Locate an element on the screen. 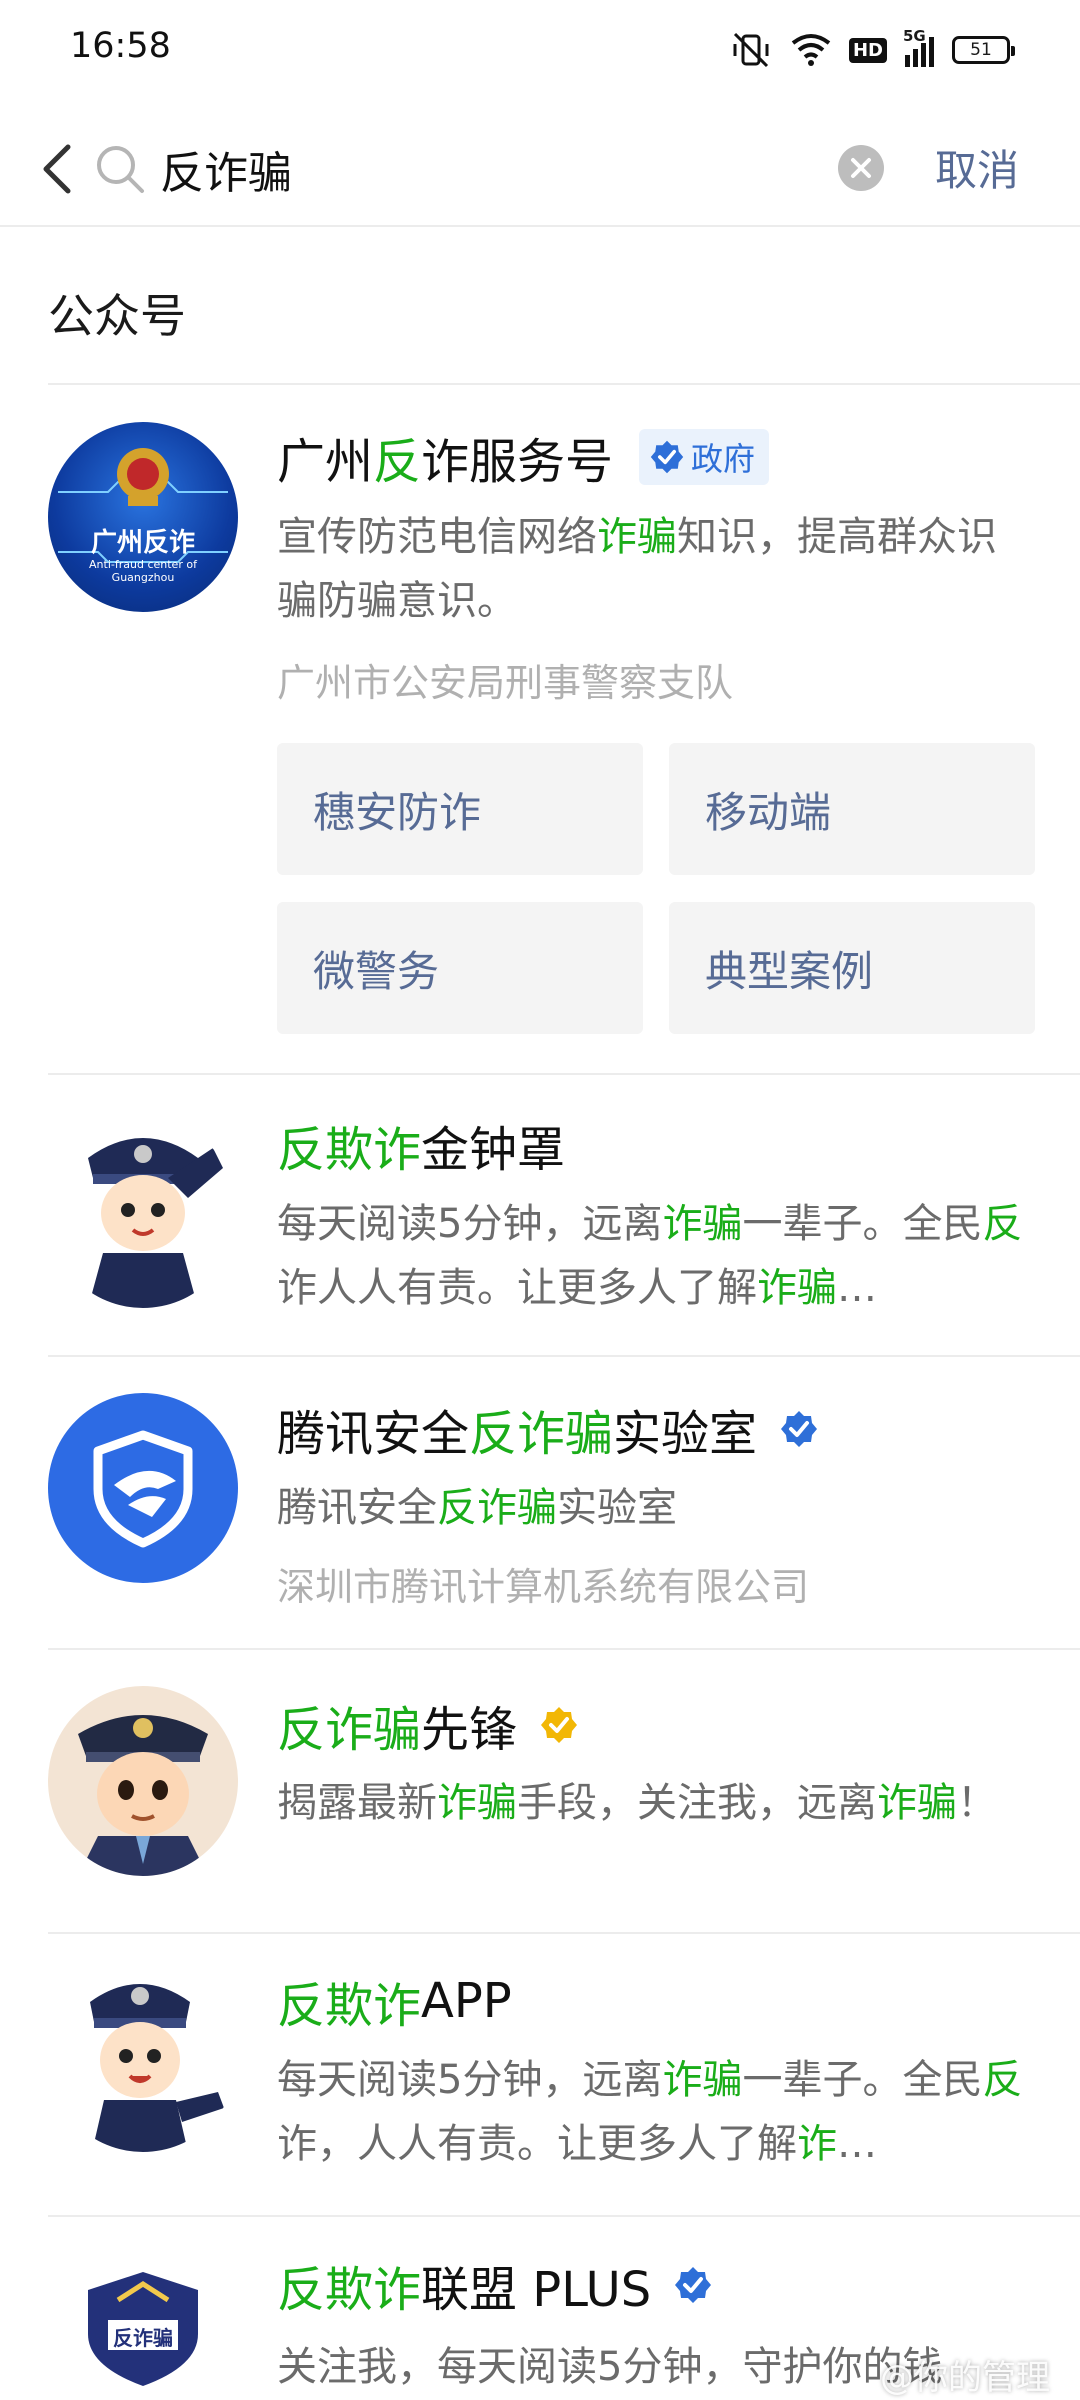  result-title: 反诈骗 先锋 is located at coordinates (428, 1725).